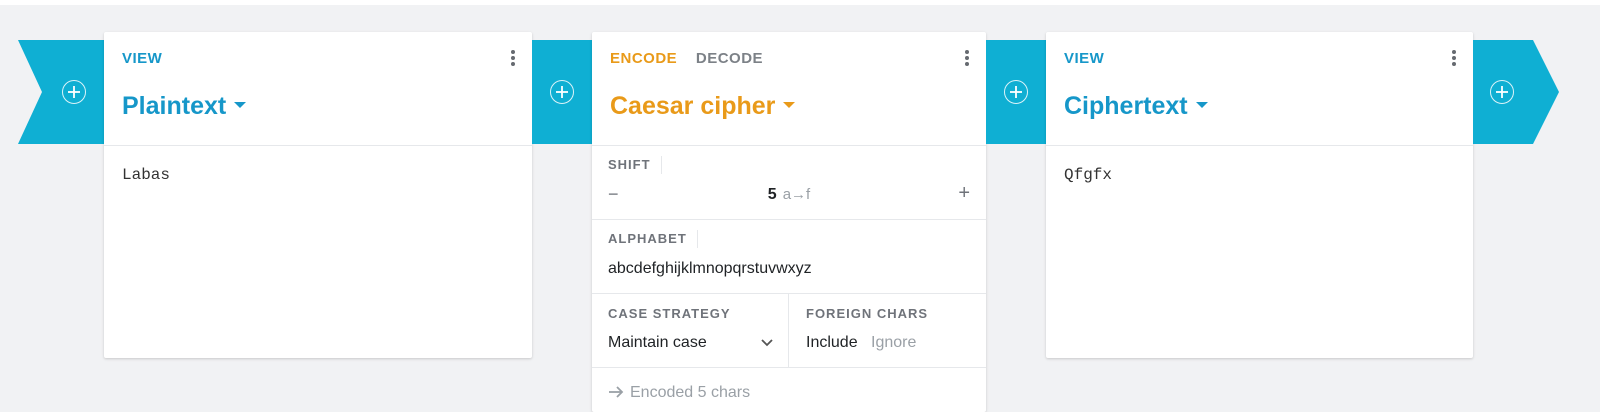  What do you see at coordinates (657, 342) in the screenshot?
I see `case-strategy-value: Maintain case` at bounding box center [657, 342].